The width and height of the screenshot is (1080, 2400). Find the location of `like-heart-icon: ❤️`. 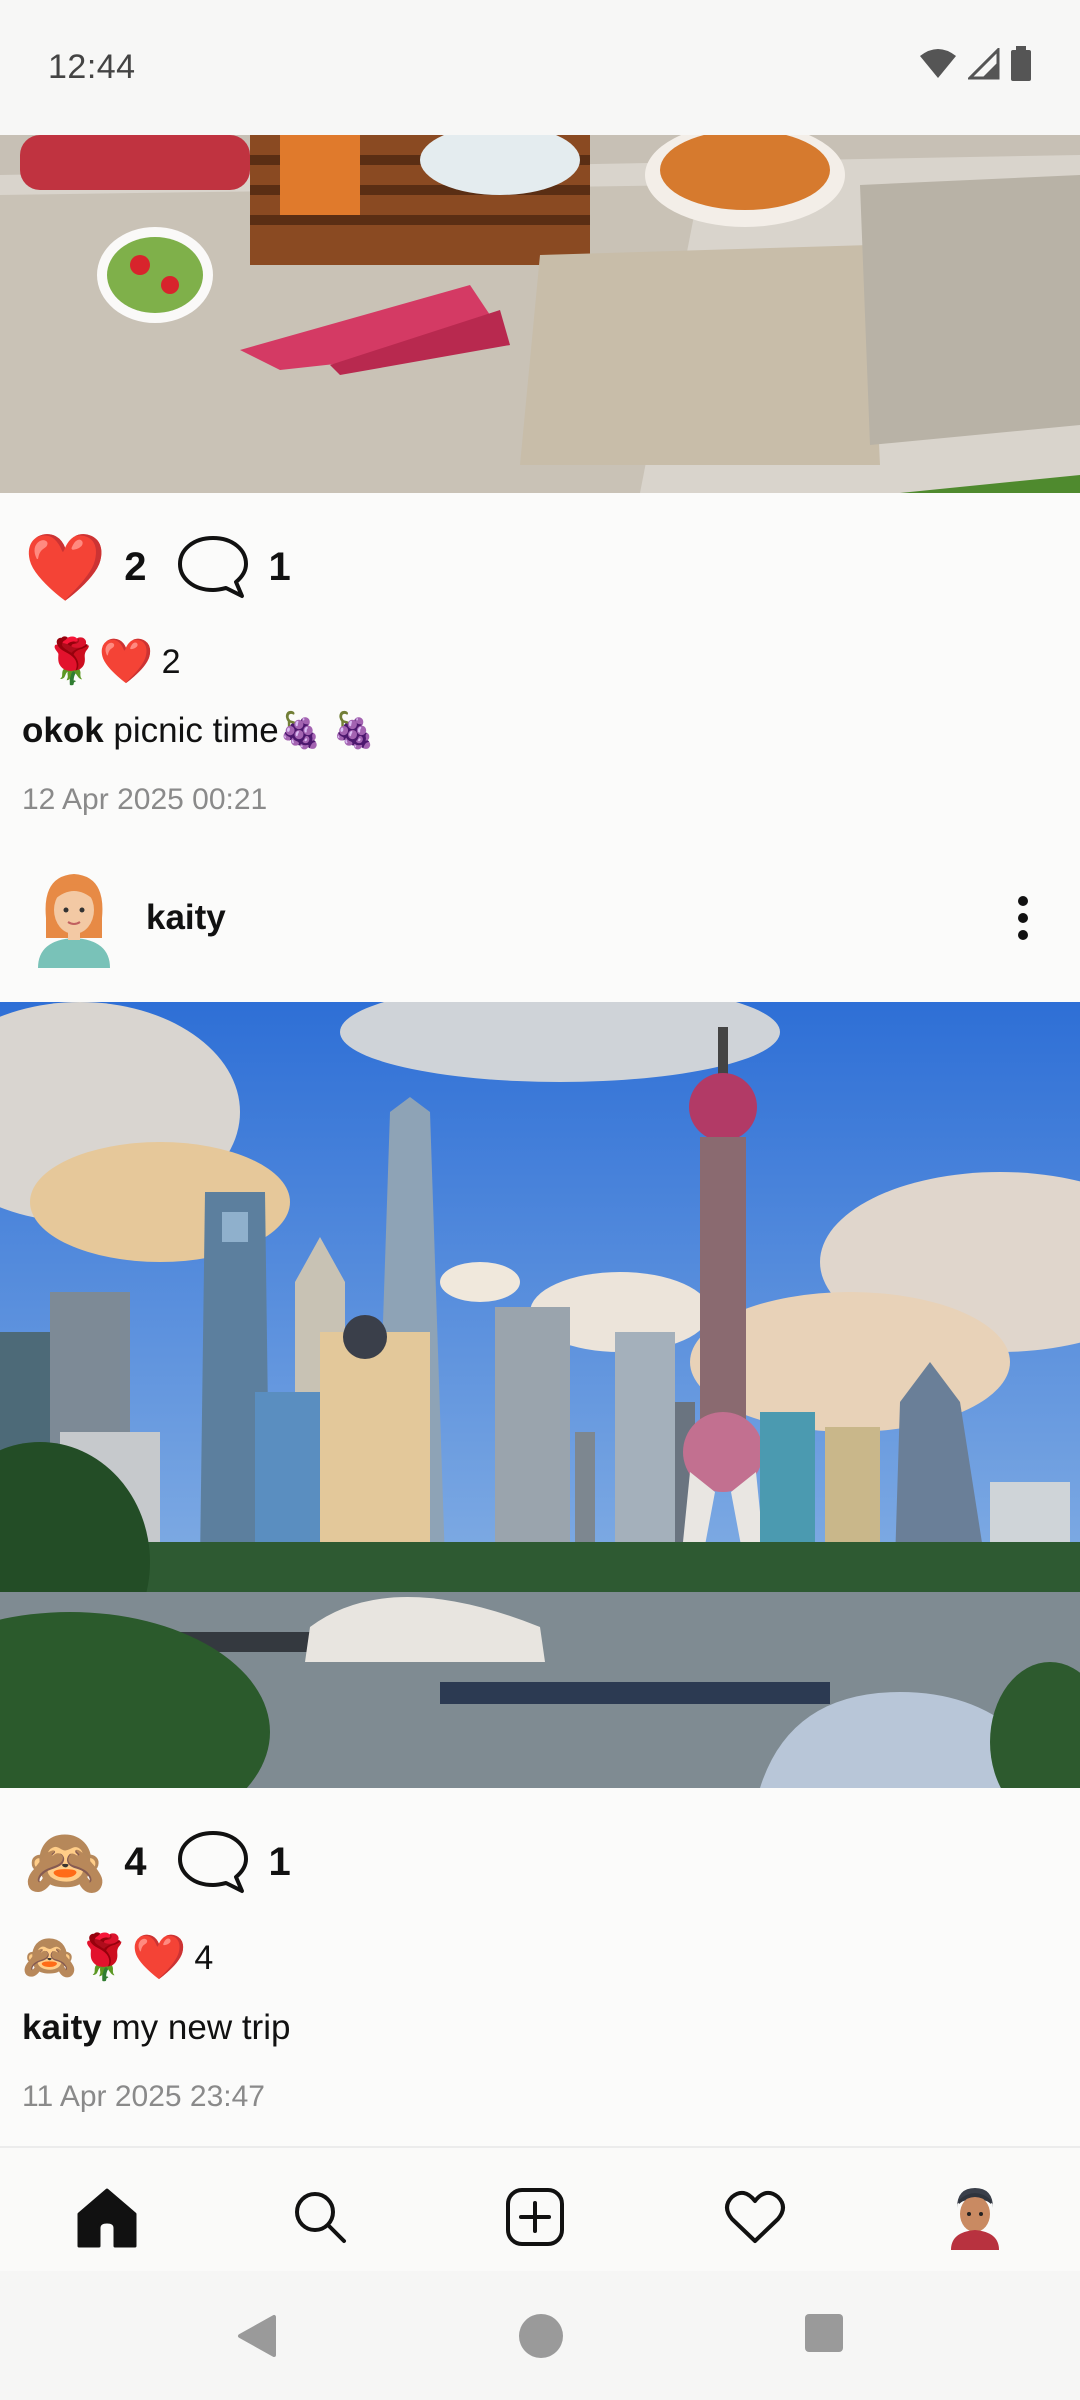

like-heart-icon: ❤️ is located at coordinates (65, 567).